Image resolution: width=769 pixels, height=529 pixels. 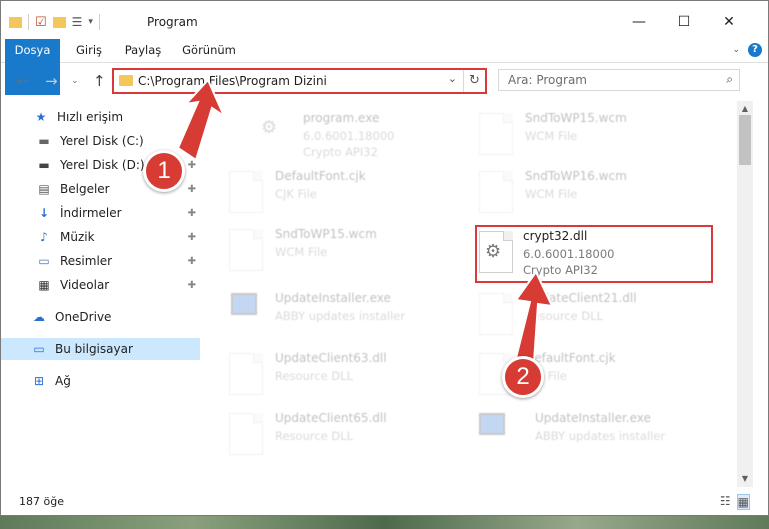 I want to click on scroll-down-icon: ▼, so click(x=745, y=479).